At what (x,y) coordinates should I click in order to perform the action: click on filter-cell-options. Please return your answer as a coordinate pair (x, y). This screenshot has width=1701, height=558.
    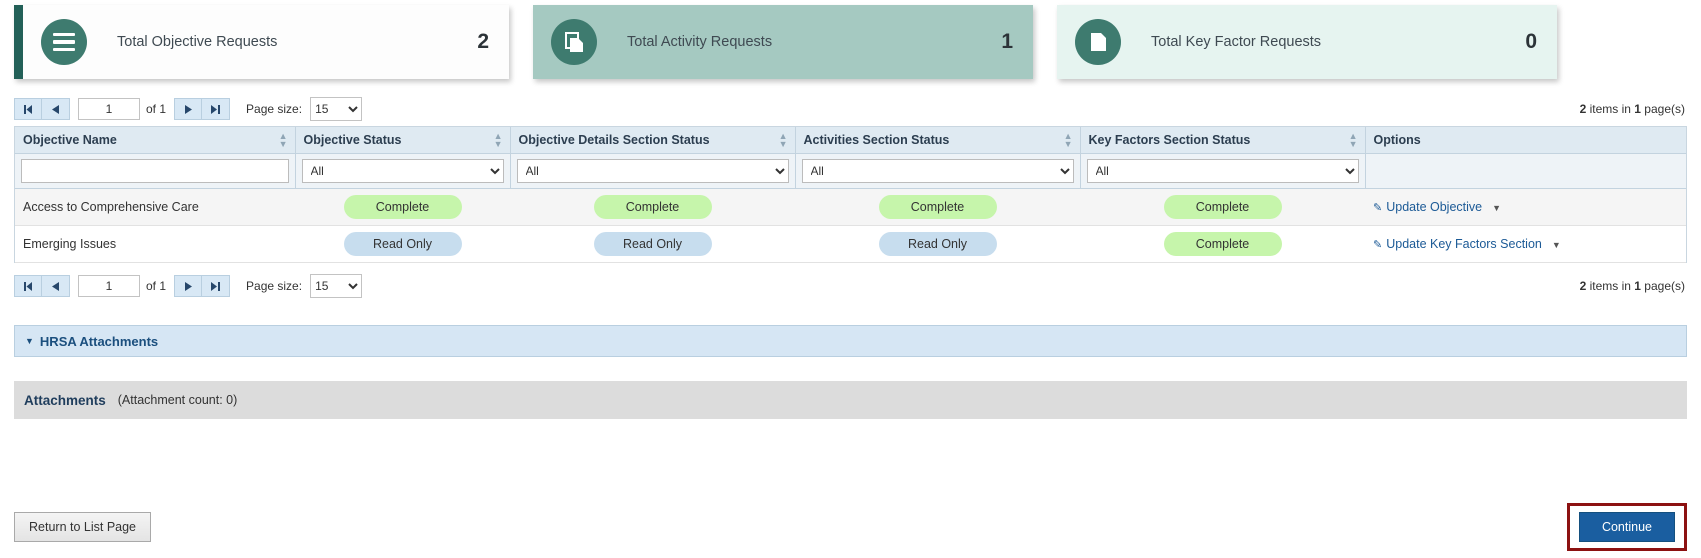
    Looking at the image, I should click on (1525, 171).